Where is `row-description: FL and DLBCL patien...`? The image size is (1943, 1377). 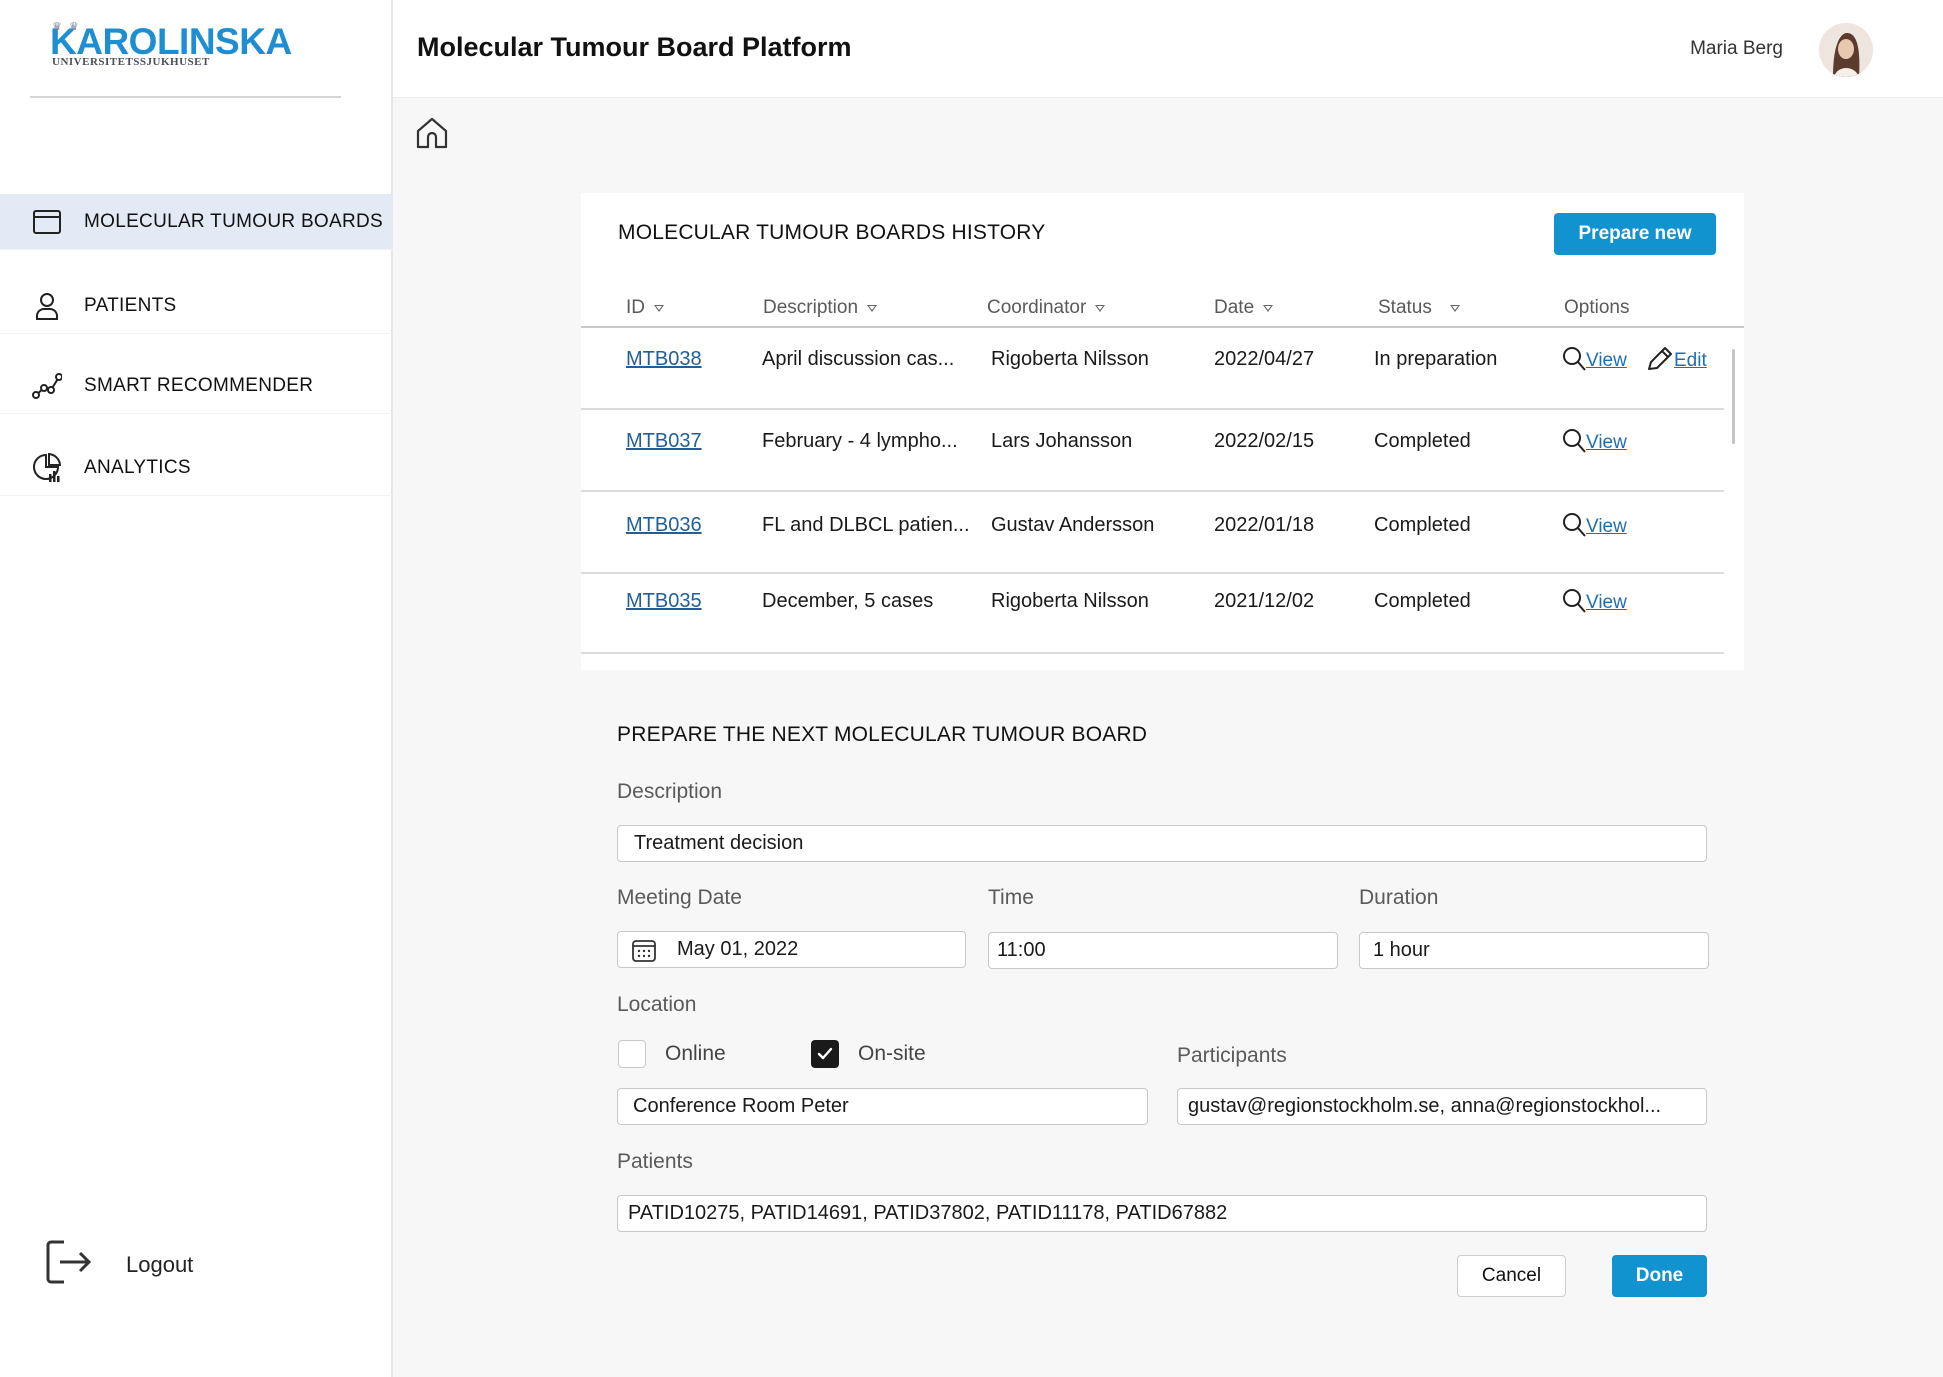 row-description: FL and DLBCL patien... is located at coordinates (866, 525).